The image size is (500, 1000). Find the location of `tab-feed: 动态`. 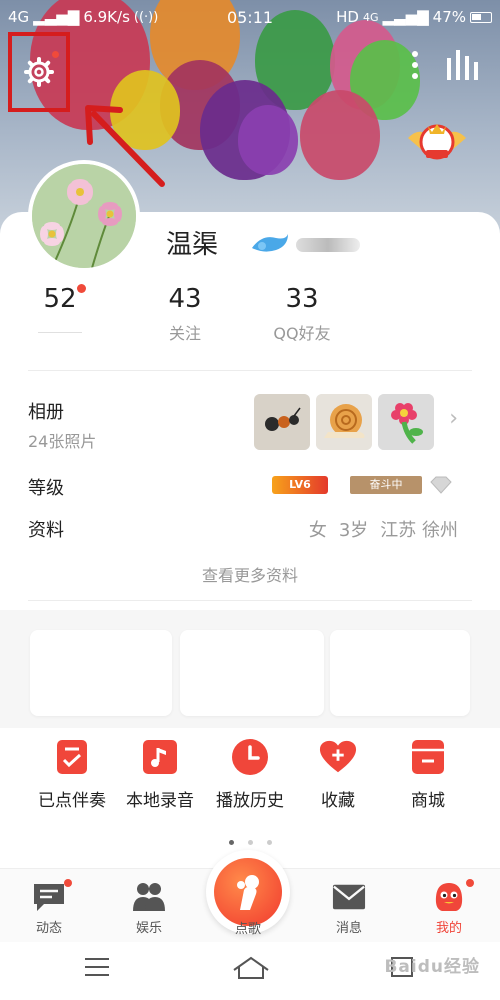

tab-feed: 动态 is located at coordinates (49, 907).